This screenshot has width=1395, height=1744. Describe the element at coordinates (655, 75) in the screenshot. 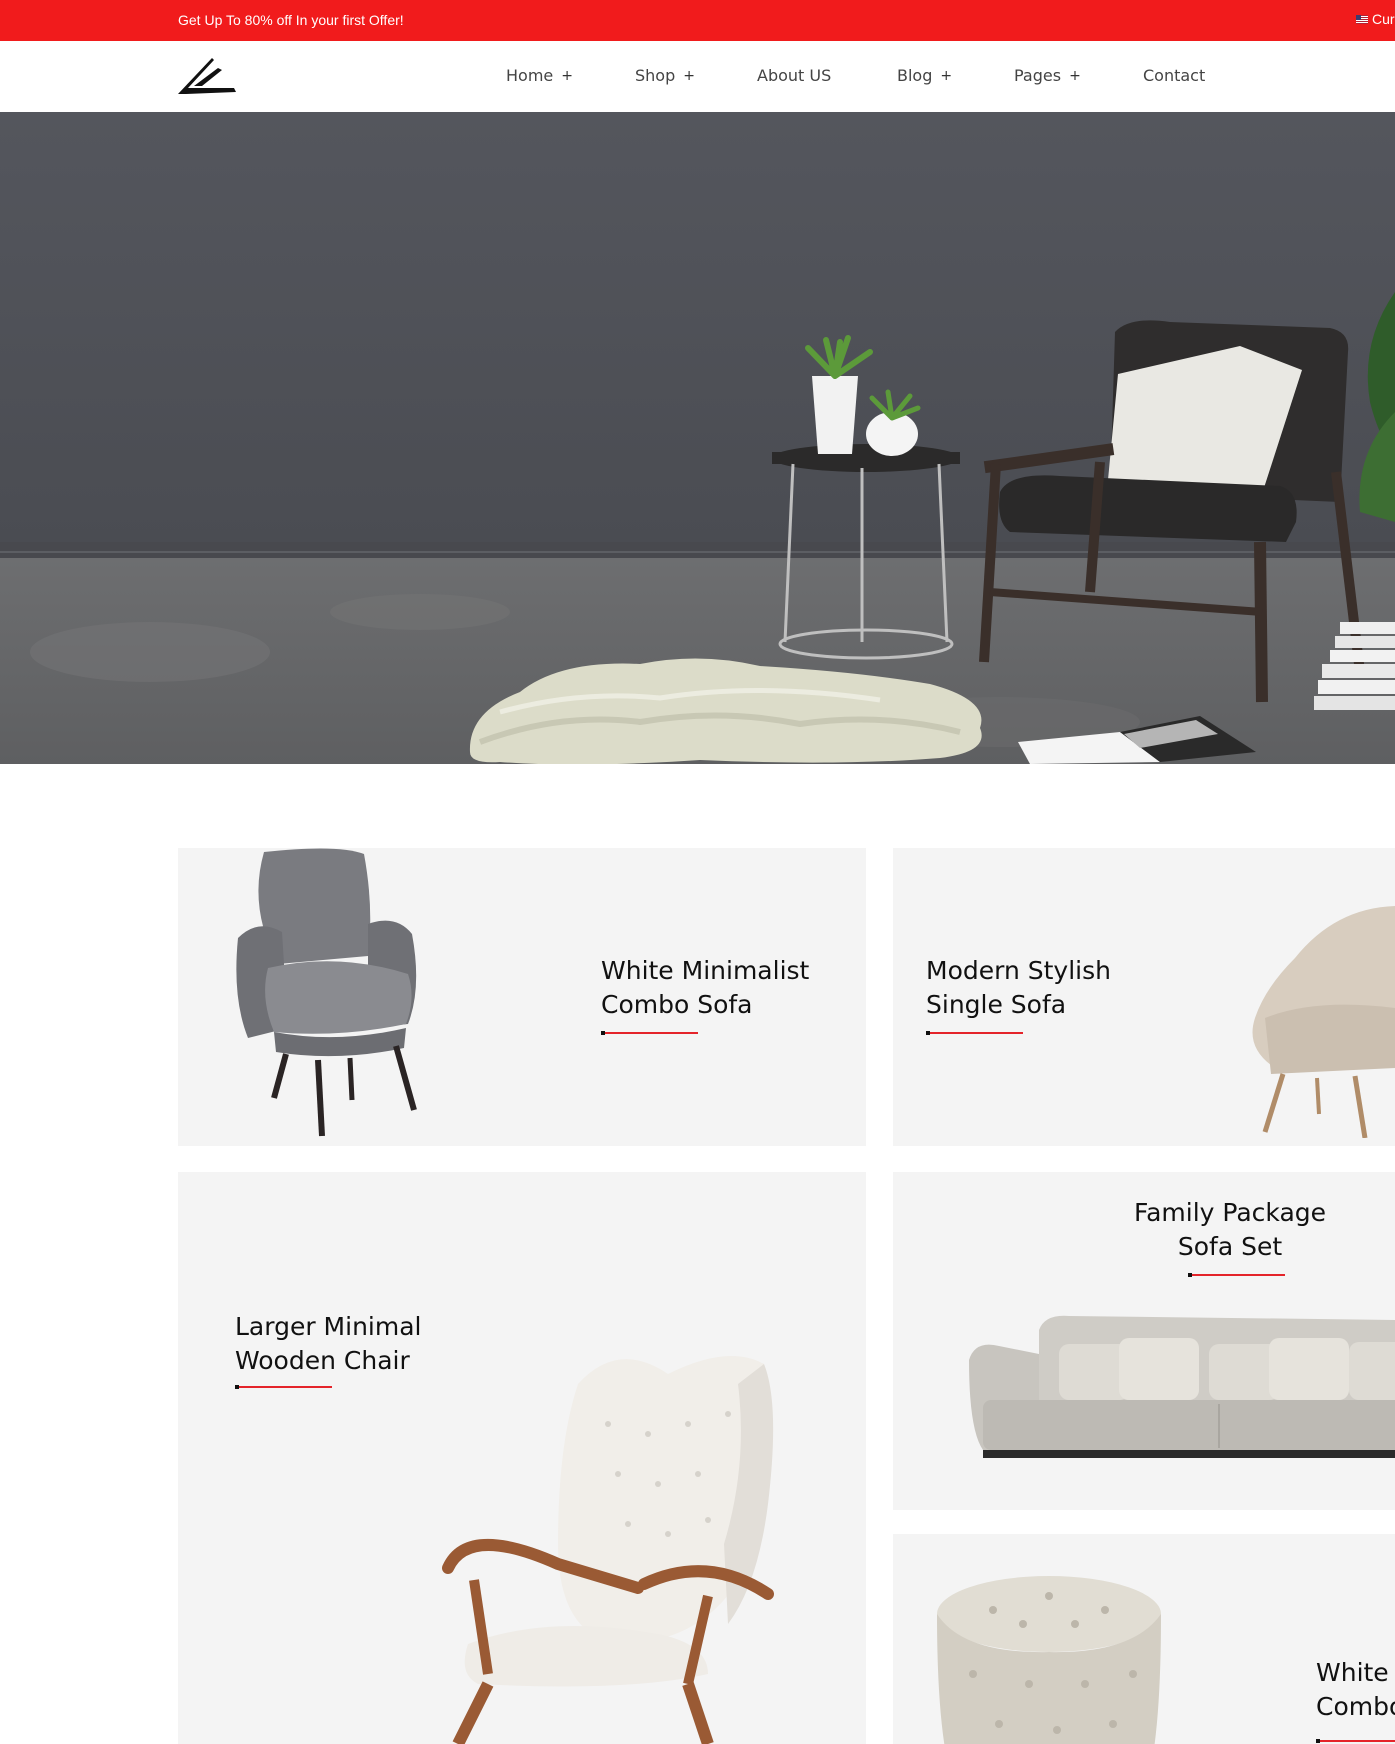

I see `nav-label: Shop` at that location.